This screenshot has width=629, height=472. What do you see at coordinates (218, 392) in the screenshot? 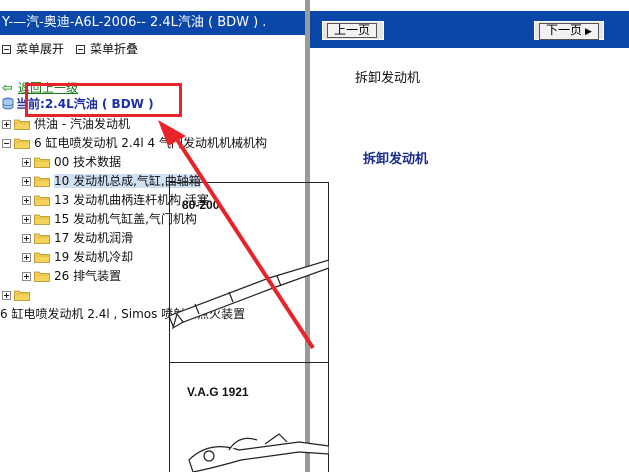
I see `tool-2-label: V.A.G 1921` at bounding box center [218, 392].